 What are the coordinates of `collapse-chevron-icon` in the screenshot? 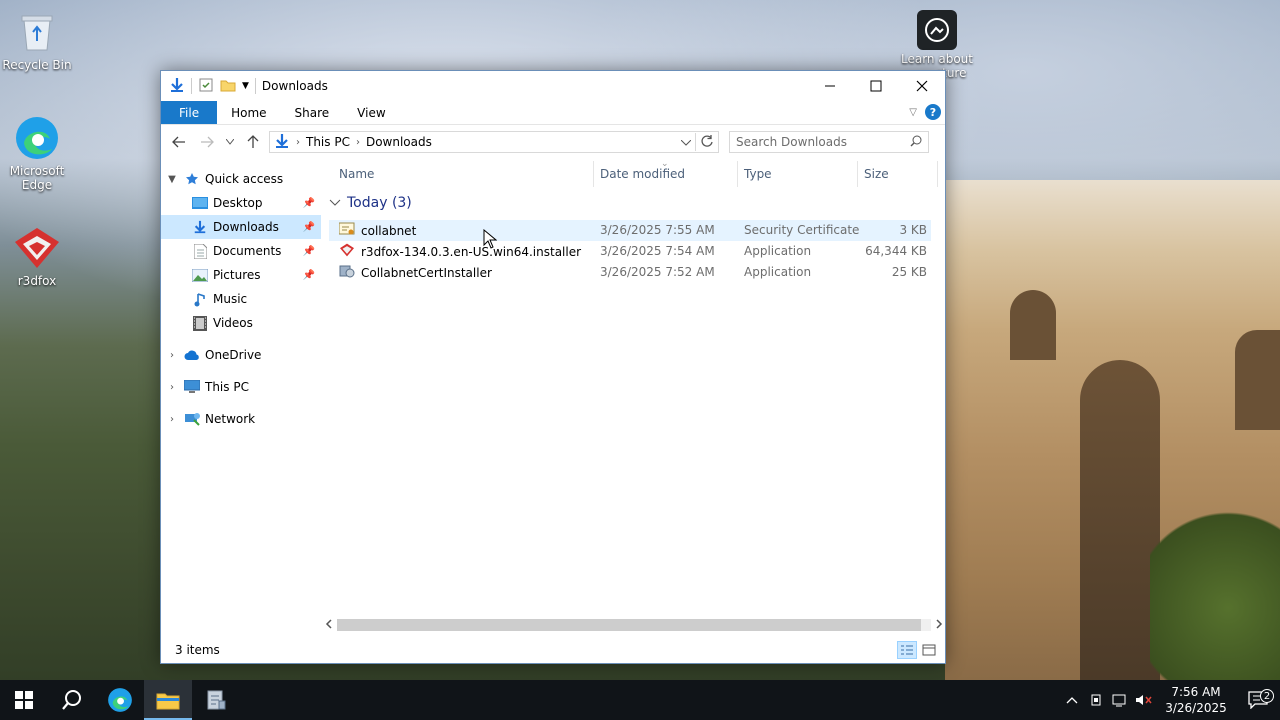 It's located at (335, 203).